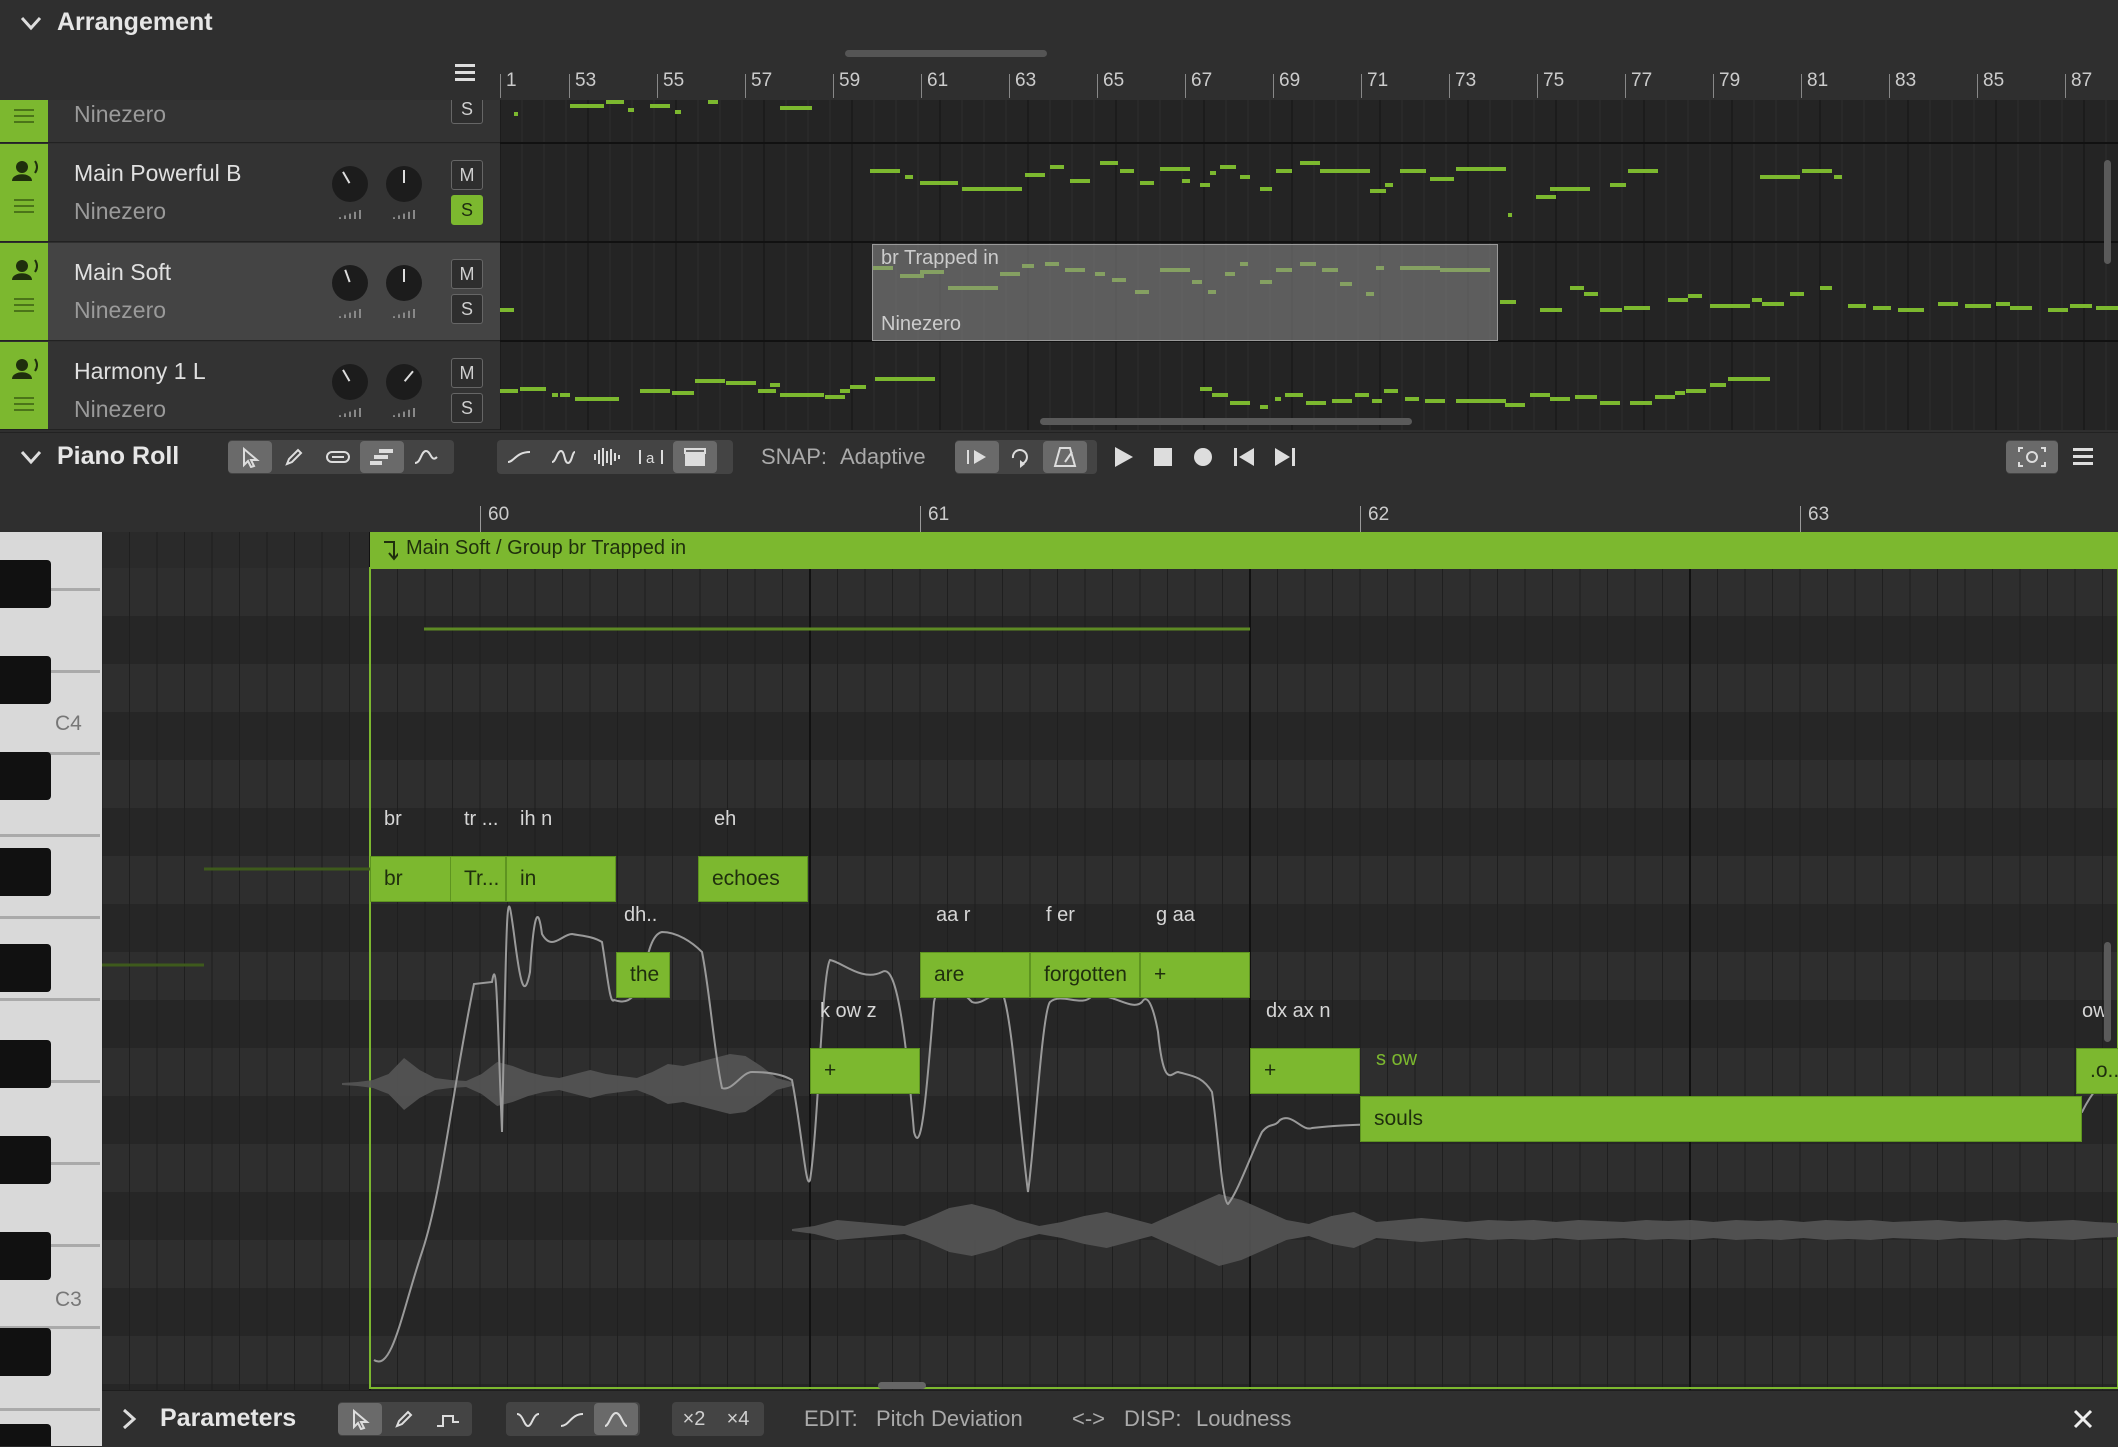 The width and height of the screenshot is (2118, 1447). What do you see at coordinates (1226, 421) in the screenshot?
I see `horizontal-scrollbar` at bounding box center [1226, 421].